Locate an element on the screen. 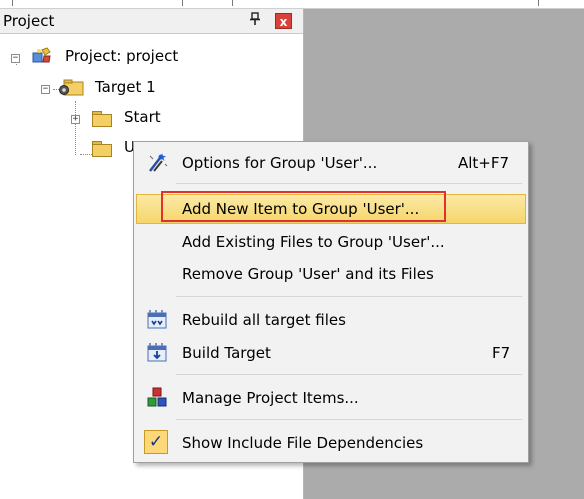  build-icon is located at coordinates (157, 353).